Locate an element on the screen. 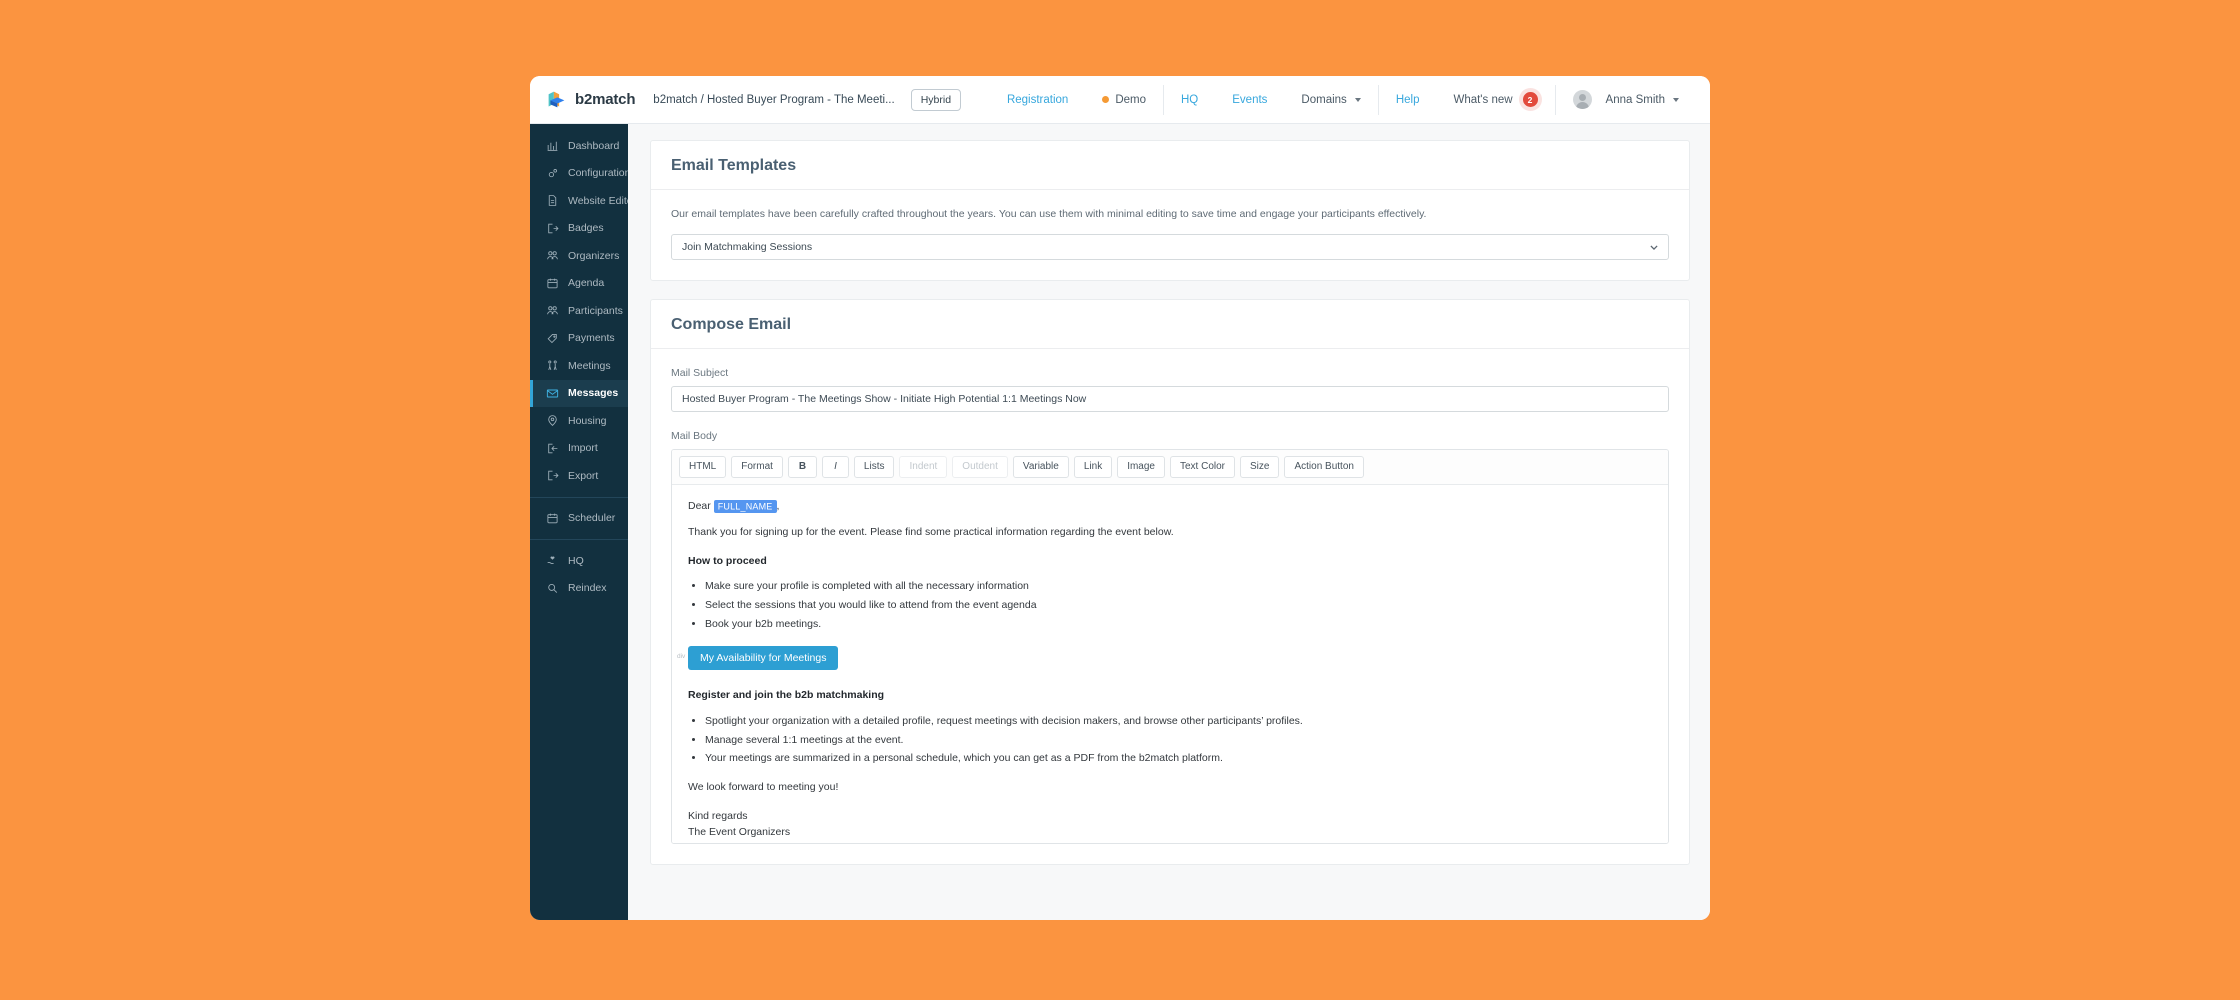 This screenshot has height=1000, width=2240. calendar-icon is located at coordinates (552, 518).